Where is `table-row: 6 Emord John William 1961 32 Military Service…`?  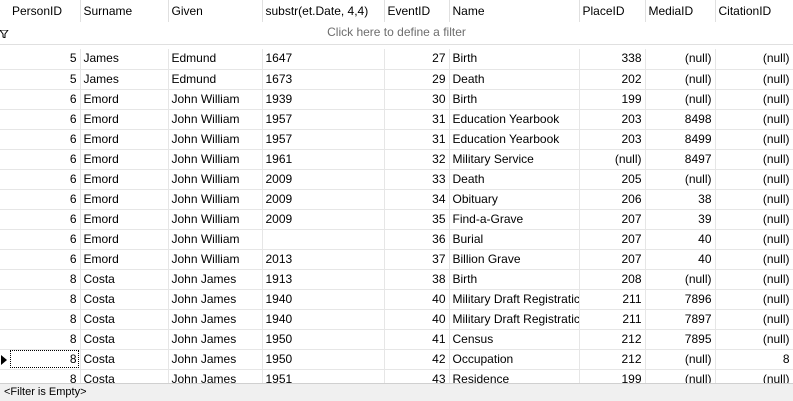 table-row: 6 Emord John William 1961 32 Military Service… is located at coordinates (396, 159).